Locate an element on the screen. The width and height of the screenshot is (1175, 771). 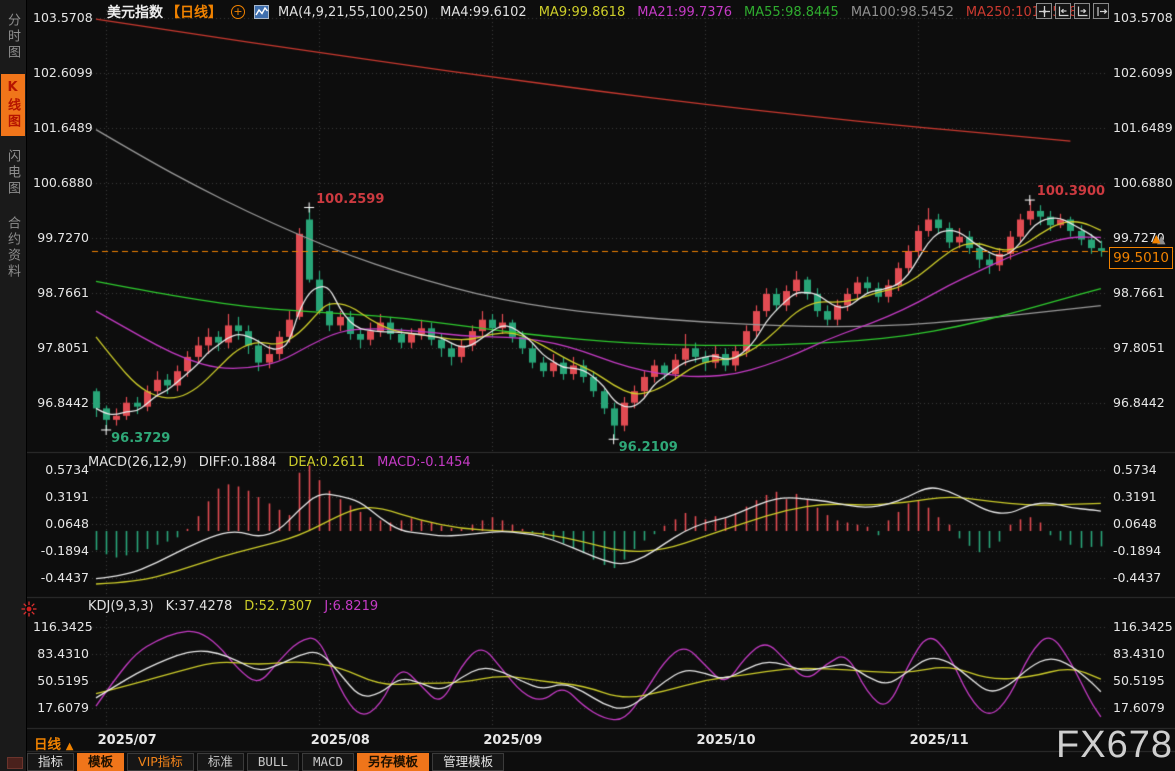
macd-label-2: DEA:0.2611 is located at coordinates (327, 462).